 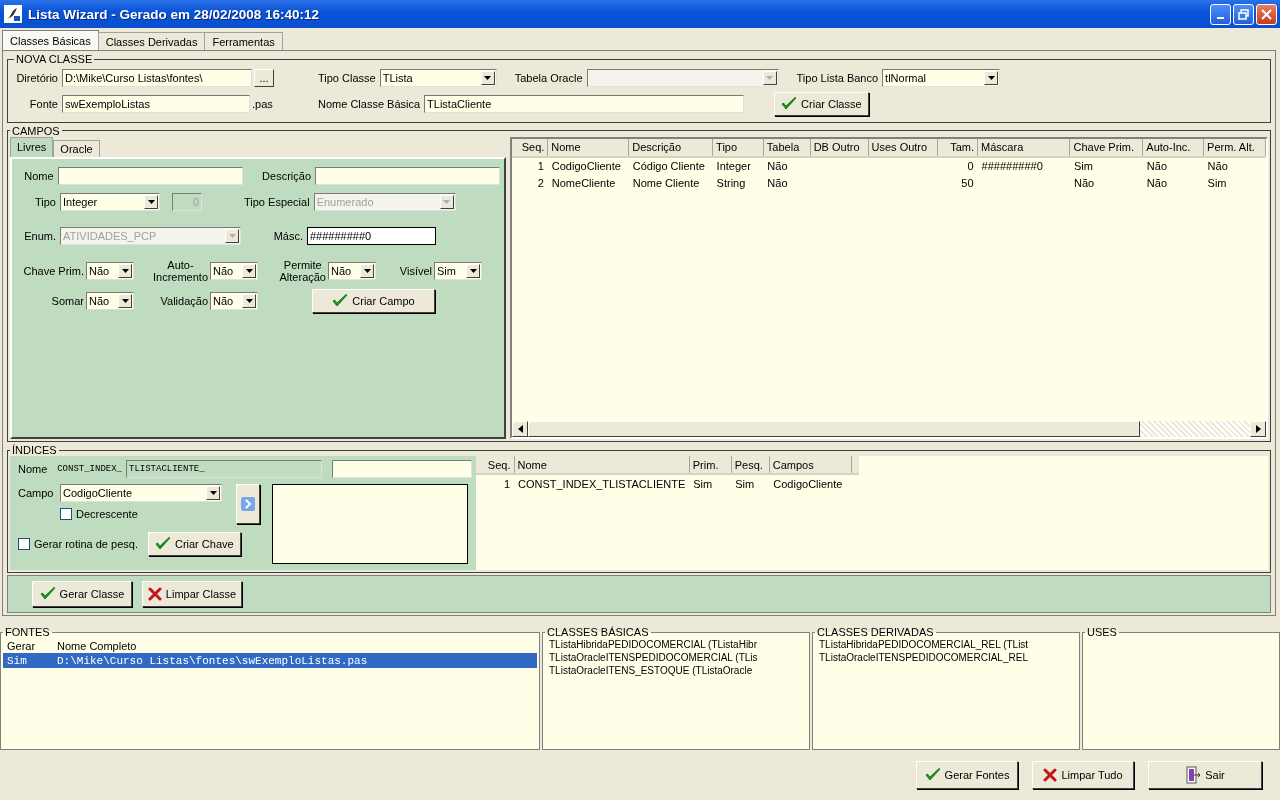 I want to click on tab: Classes Derivadas, so click(x=151, y=41).